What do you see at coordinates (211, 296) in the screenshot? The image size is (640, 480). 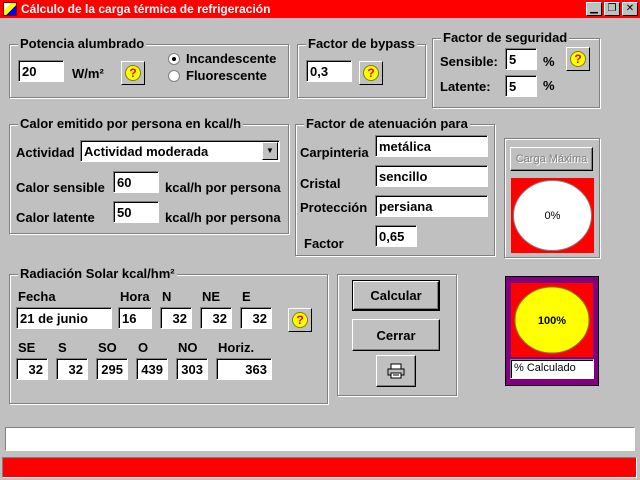 I see `header-ne: NE` at bounding box center [211, 296].